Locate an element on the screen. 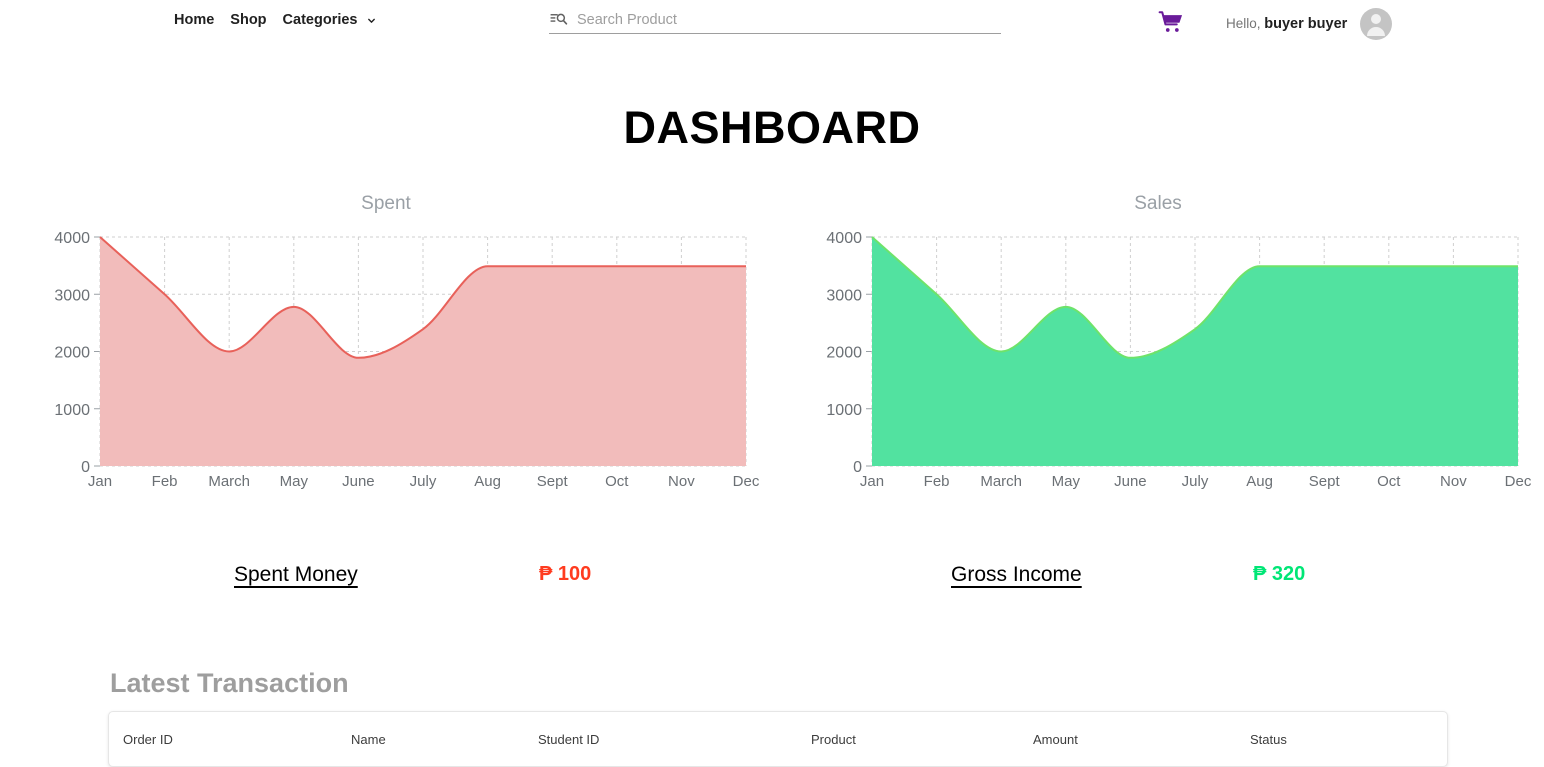  column-header-order-id: Order ID is located at coordinates (230, 739).